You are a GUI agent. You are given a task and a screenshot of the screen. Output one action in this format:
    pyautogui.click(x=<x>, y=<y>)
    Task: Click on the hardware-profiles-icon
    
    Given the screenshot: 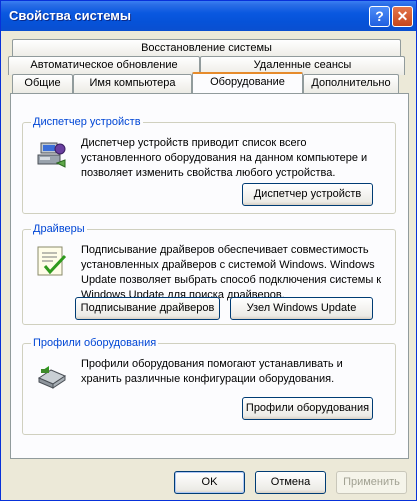 What is the action you would take?
    pyautogui.click(x=52, y=375)
    